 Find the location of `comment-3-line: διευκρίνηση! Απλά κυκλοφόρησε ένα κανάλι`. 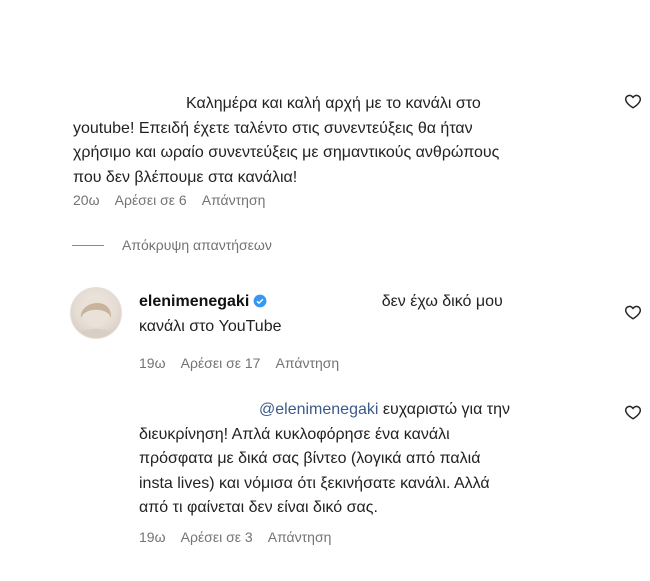

comment-3-line: διευκρίνηση! Απλά κυκλοφόρησε ένα κανάλι is located at coordinates (294, 434).